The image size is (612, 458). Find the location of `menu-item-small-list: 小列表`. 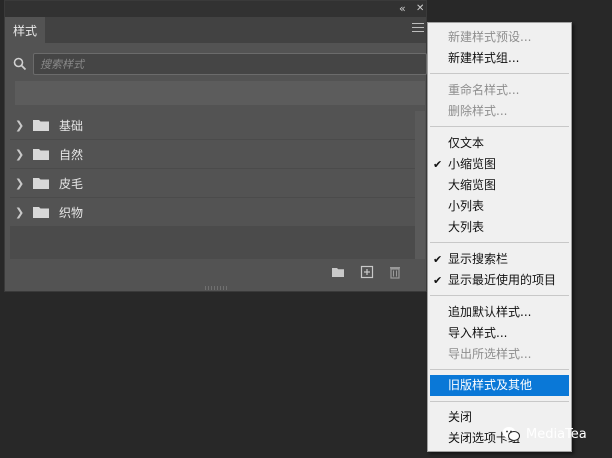

menu-item-small-list: 小列表 is located at coordinates (499, 206).